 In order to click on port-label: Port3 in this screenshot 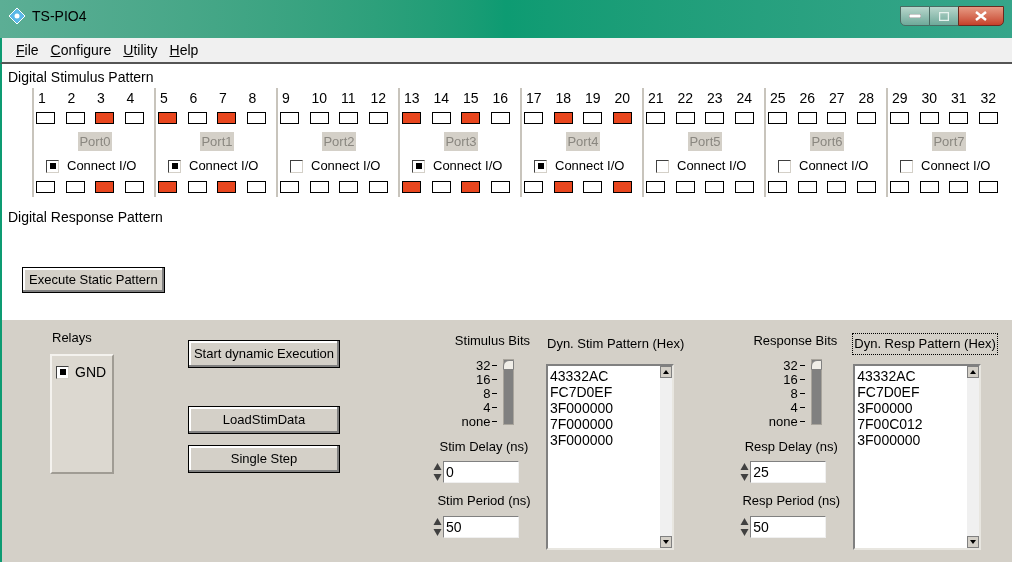, I will do `click(461, 141)`.